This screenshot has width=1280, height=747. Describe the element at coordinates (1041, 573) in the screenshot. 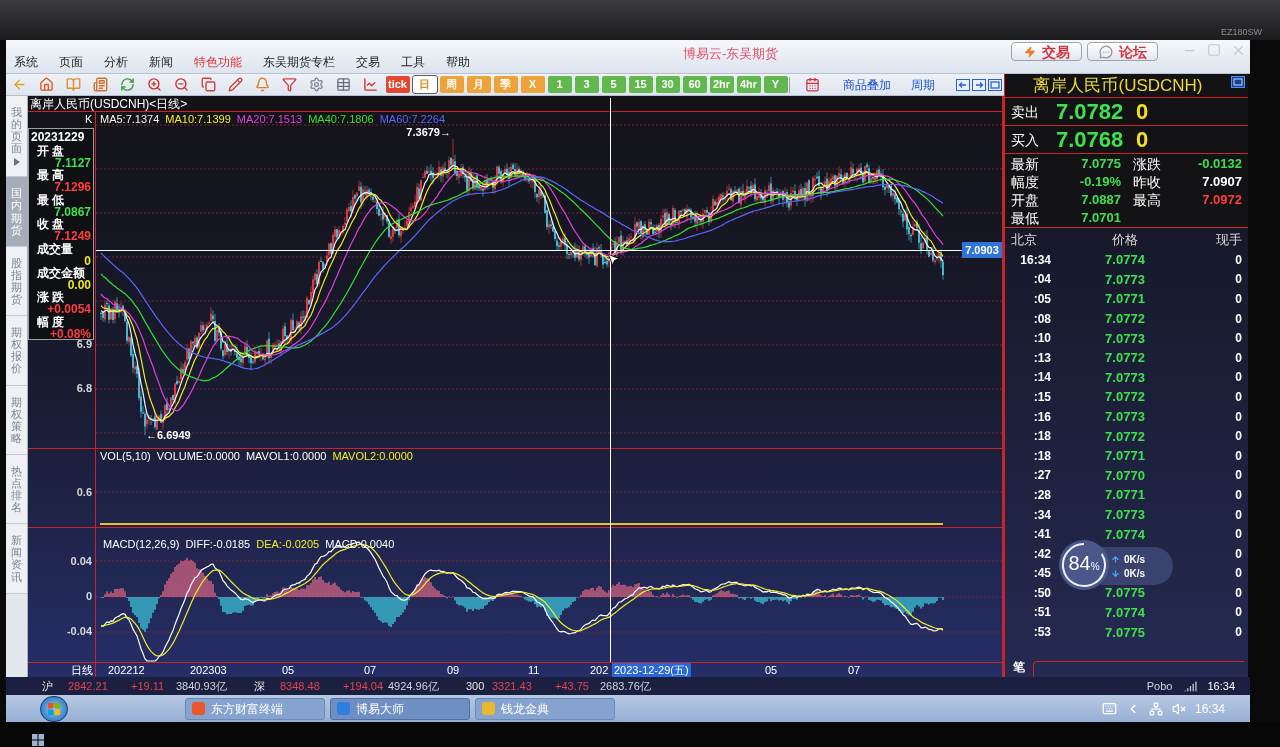

I see `trade-time: :45` at that location.